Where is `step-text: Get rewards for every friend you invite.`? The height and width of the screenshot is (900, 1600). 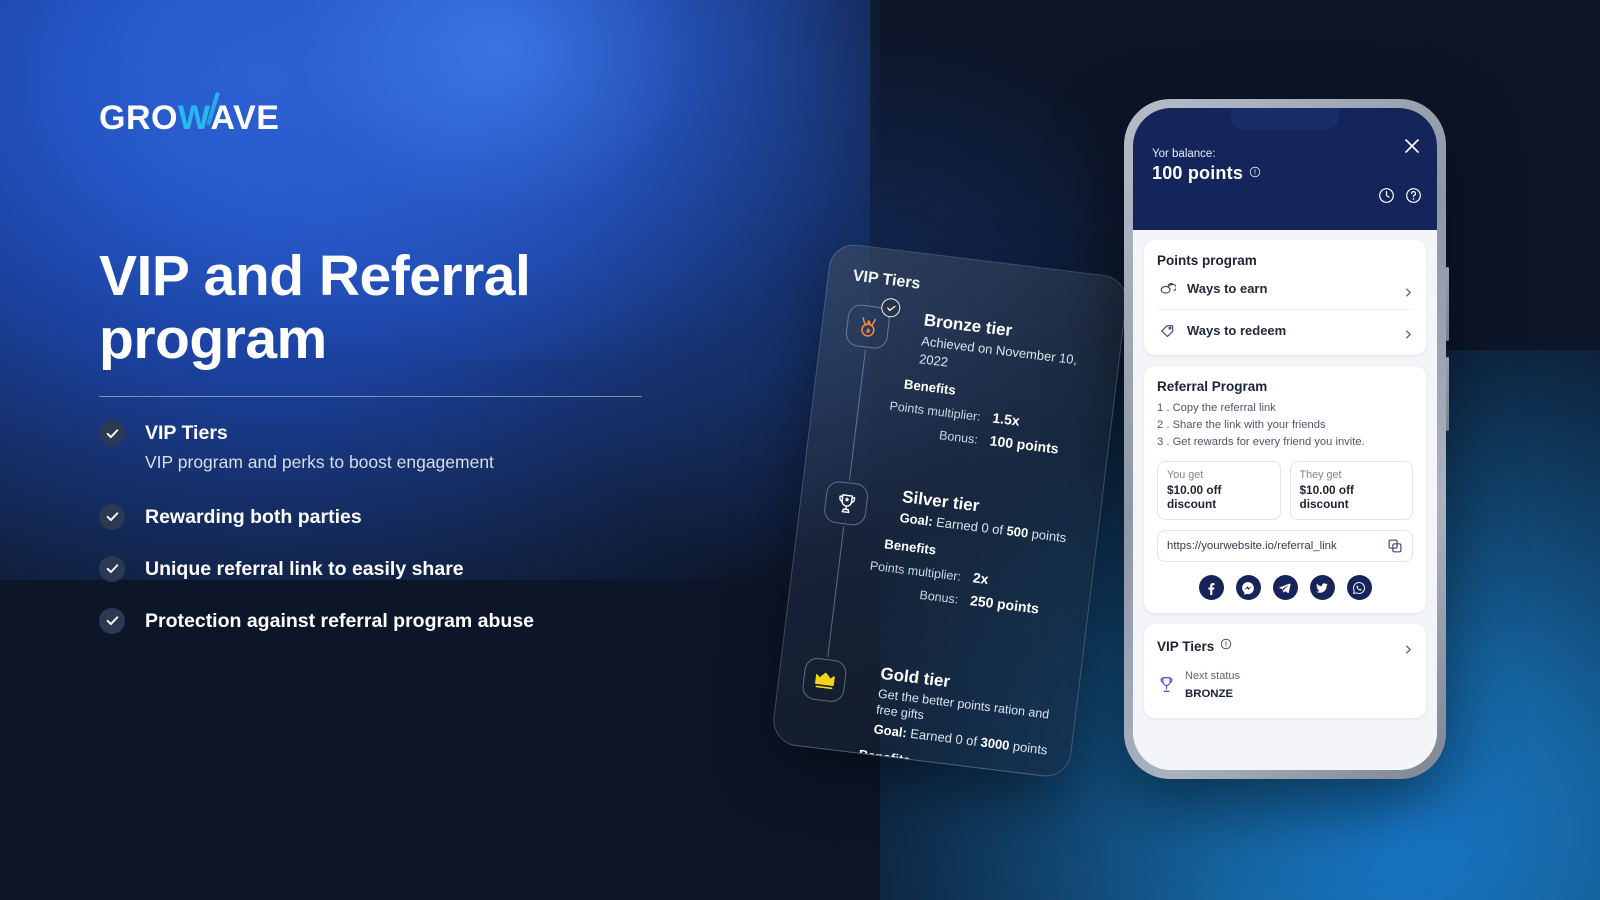
step-text: Get rewards for every friend you invite. is located at coordinates (1268, 442).